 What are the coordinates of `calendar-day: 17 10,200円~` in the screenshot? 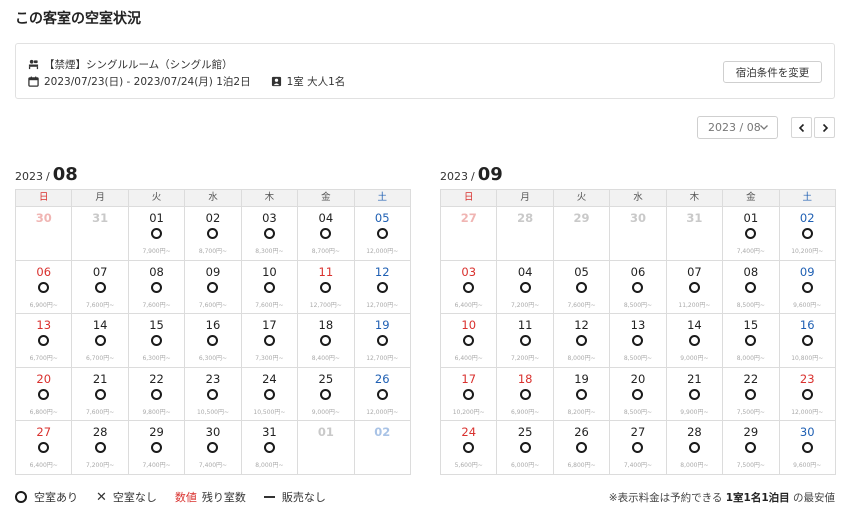 It's located at (469, 394).